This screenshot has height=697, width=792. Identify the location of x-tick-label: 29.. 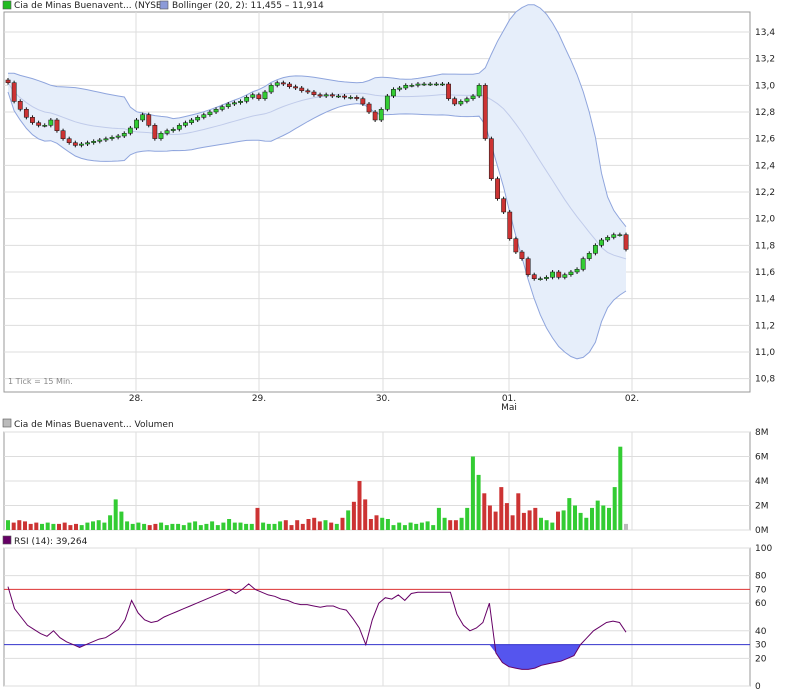
(259, 399).